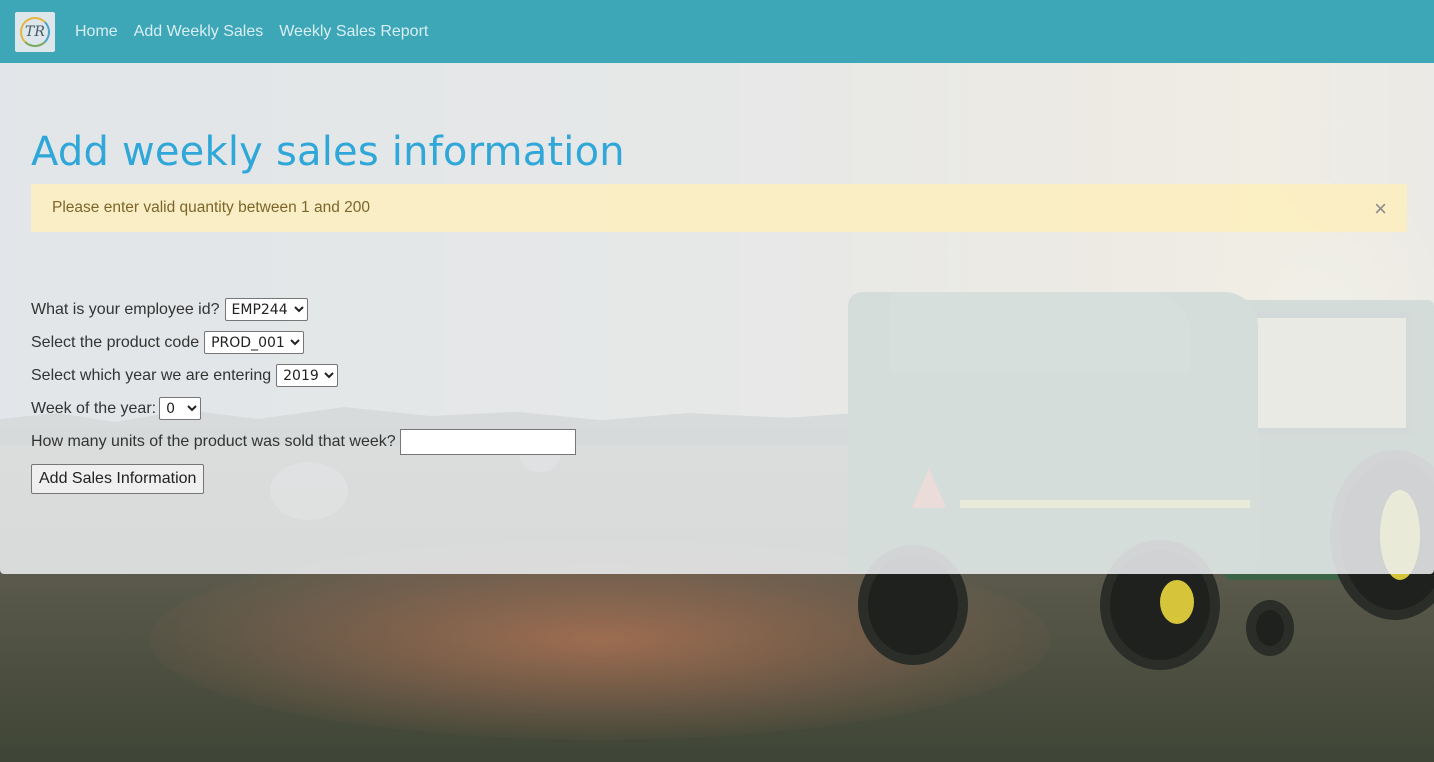 Image resolution: width=1434 pixels, height=762 pixels. What do you see at coordinates (199, 32) in the screenshot?
I see `nav-link-add-weekly-sales: Add Weekly Sales` at bounding box center [199, 32].